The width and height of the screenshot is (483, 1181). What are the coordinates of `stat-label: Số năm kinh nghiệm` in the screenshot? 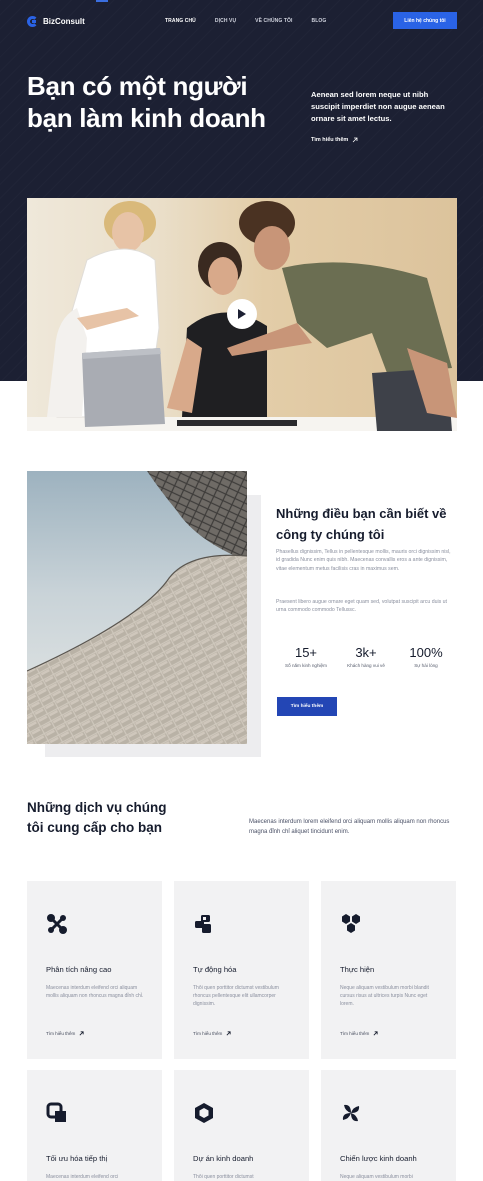 It's located at (306, 665).